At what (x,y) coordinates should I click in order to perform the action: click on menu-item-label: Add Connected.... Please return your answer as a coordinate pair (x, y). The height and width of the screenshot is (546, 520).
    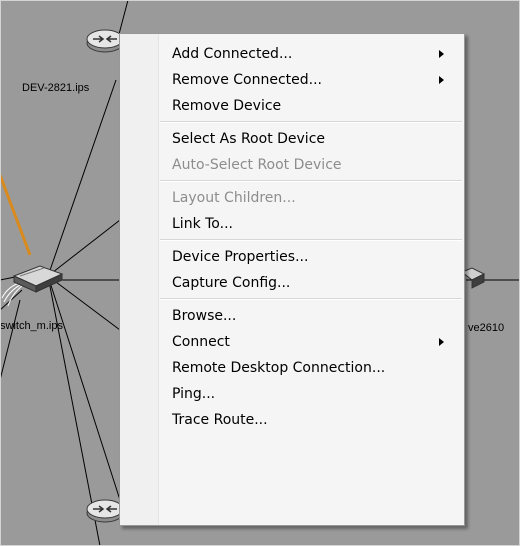
    Looking at the image, I should click on (232, 54).